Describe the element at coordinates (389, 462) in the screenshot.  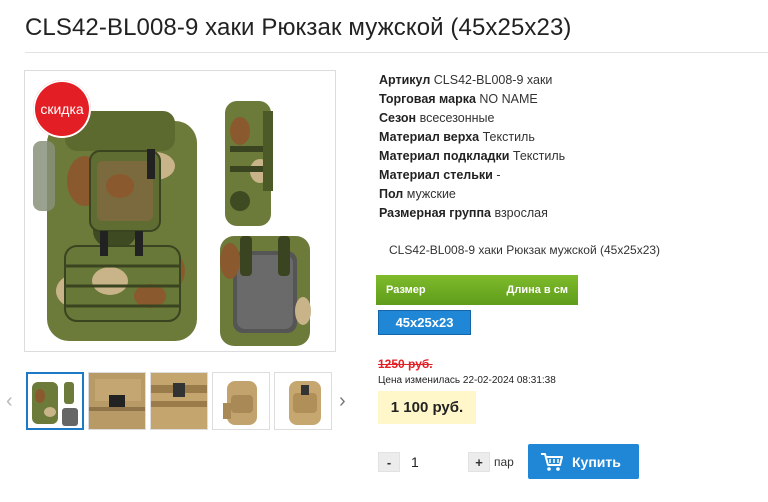
I see `quantity-decrease-button: -` at that location.